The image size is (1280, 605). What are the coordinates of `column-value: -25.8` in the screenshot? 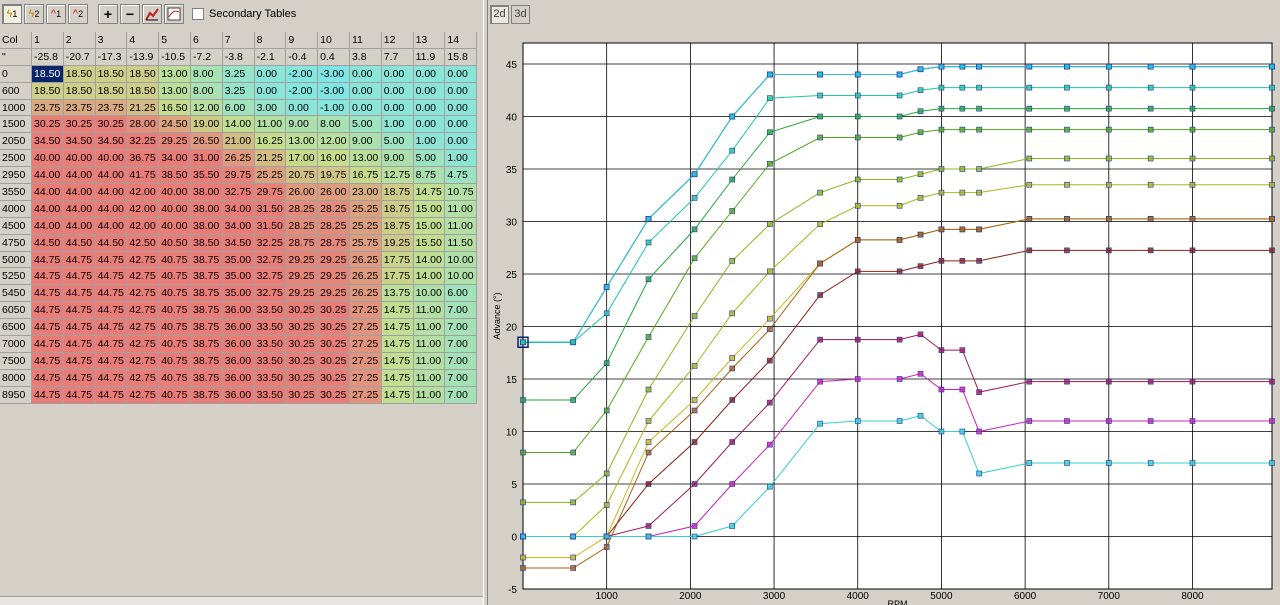 It's located at (48, 57).